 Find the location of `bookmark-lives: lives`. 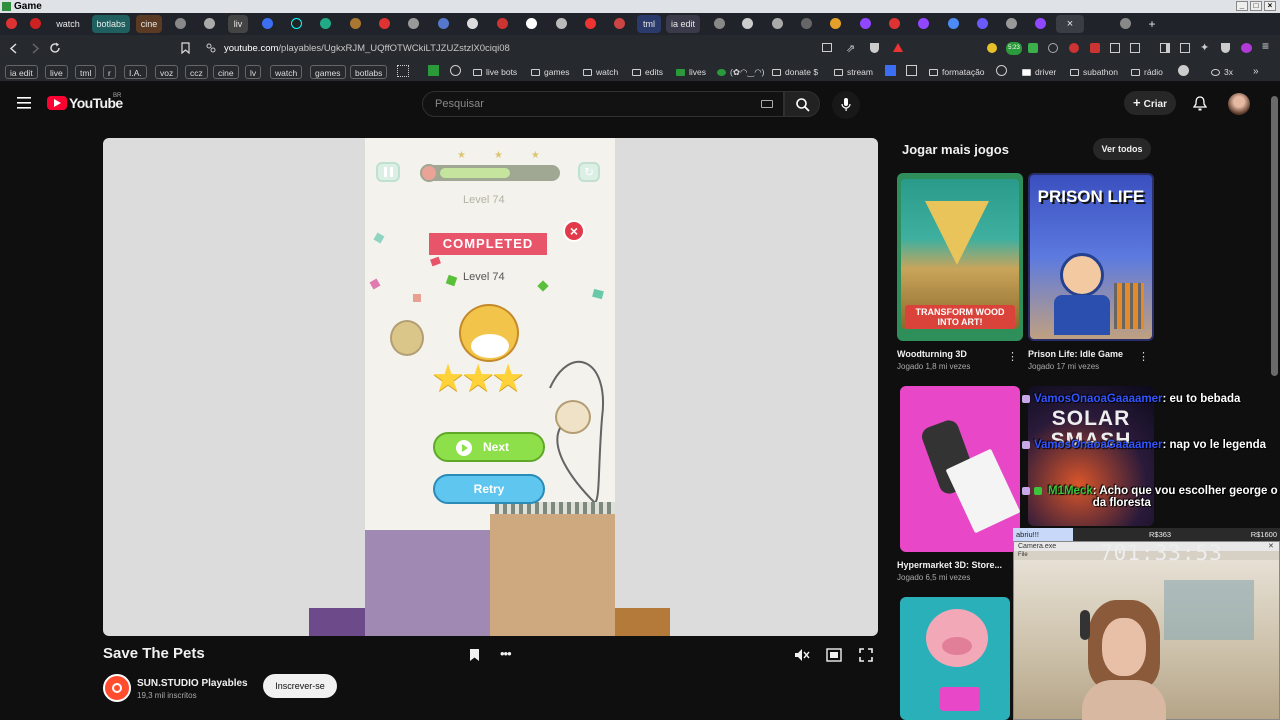

bookmark-lives: lives is located at coordinates (691, 72).